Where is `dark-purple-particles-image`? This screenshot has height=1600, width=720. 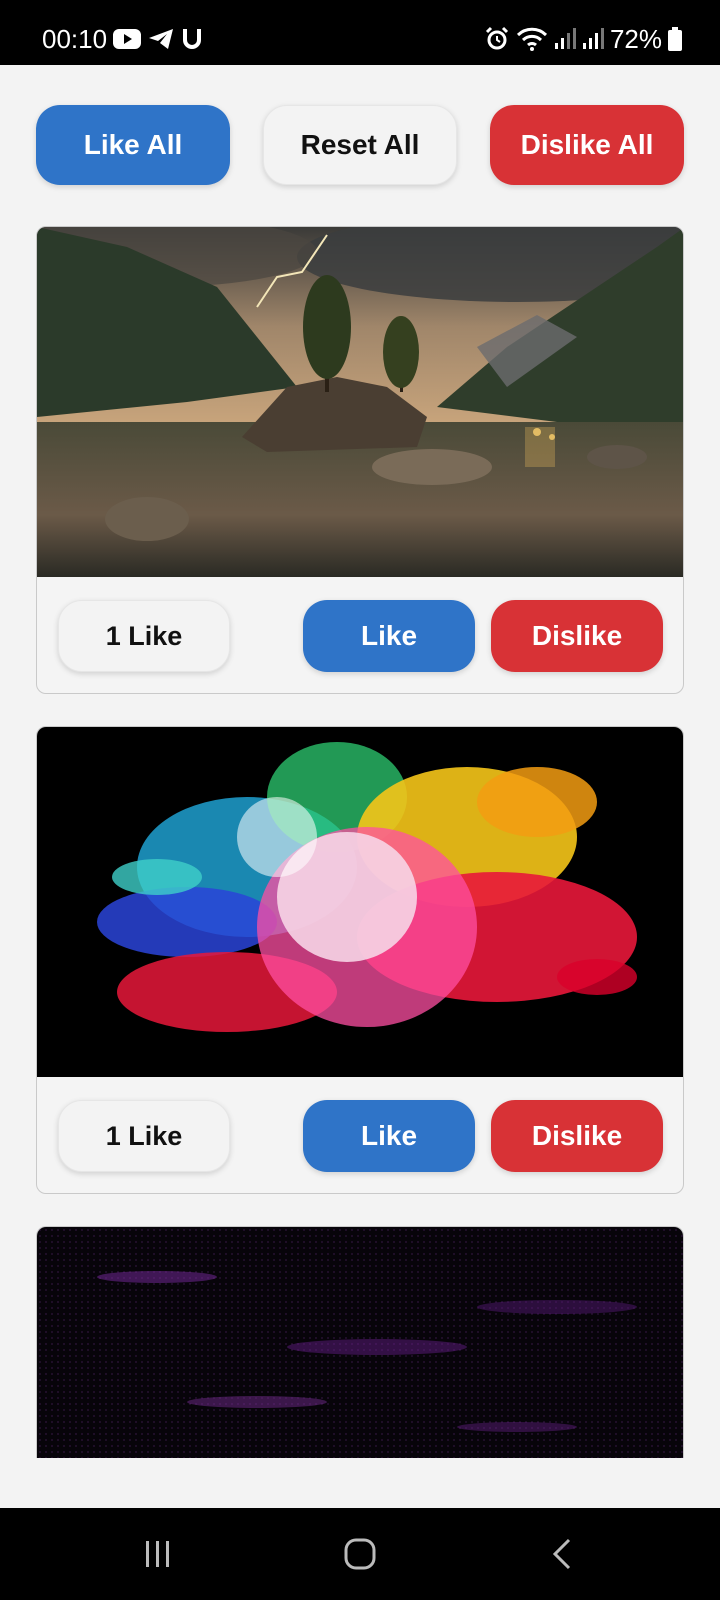 dark-purple-particles-image is located at coordinates (360, 1342).